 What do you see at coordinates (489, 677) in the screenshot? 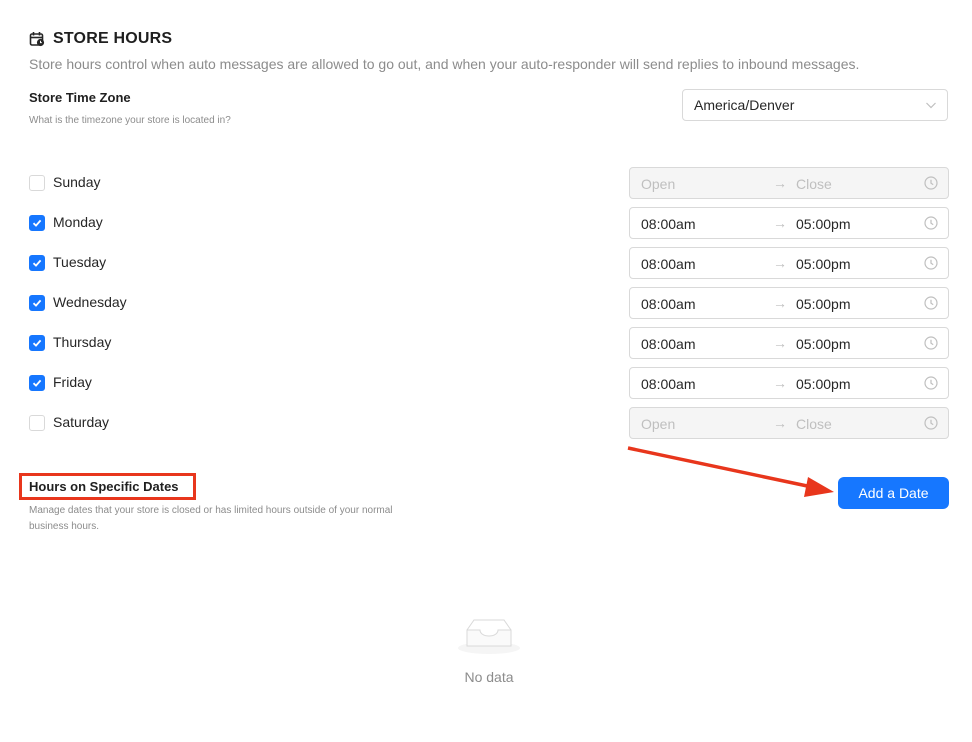
I see `empty-state-label: No data` at bounding box center [489, 677].